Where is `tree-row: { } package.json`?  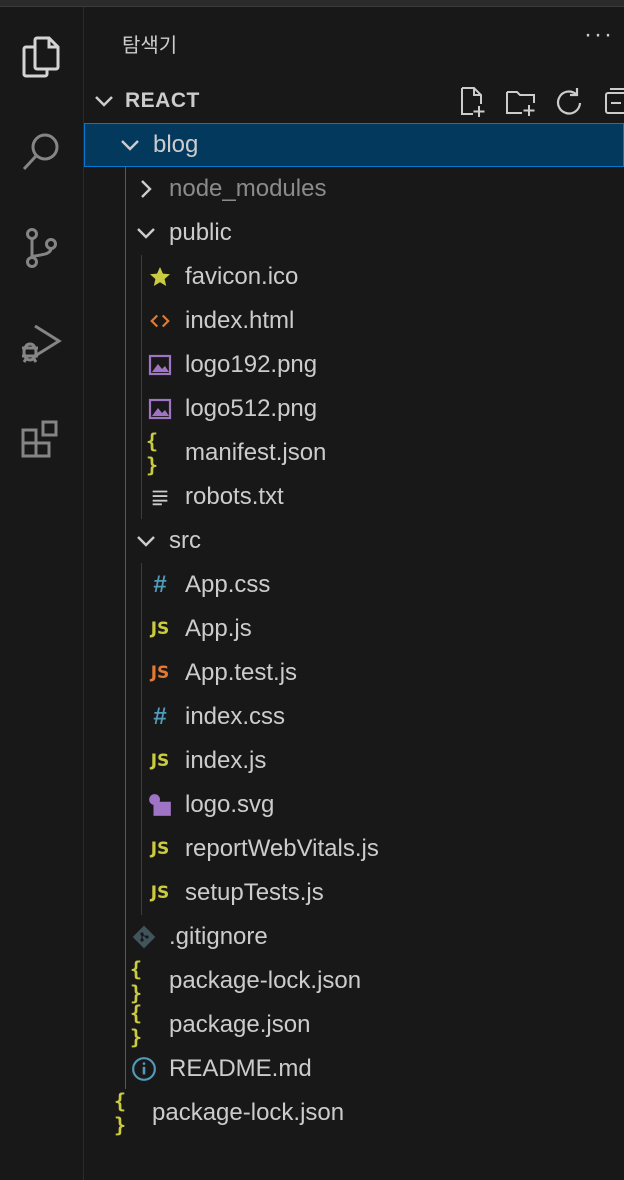 tree-row: { } package.json is located at coordinates (354, 1025).